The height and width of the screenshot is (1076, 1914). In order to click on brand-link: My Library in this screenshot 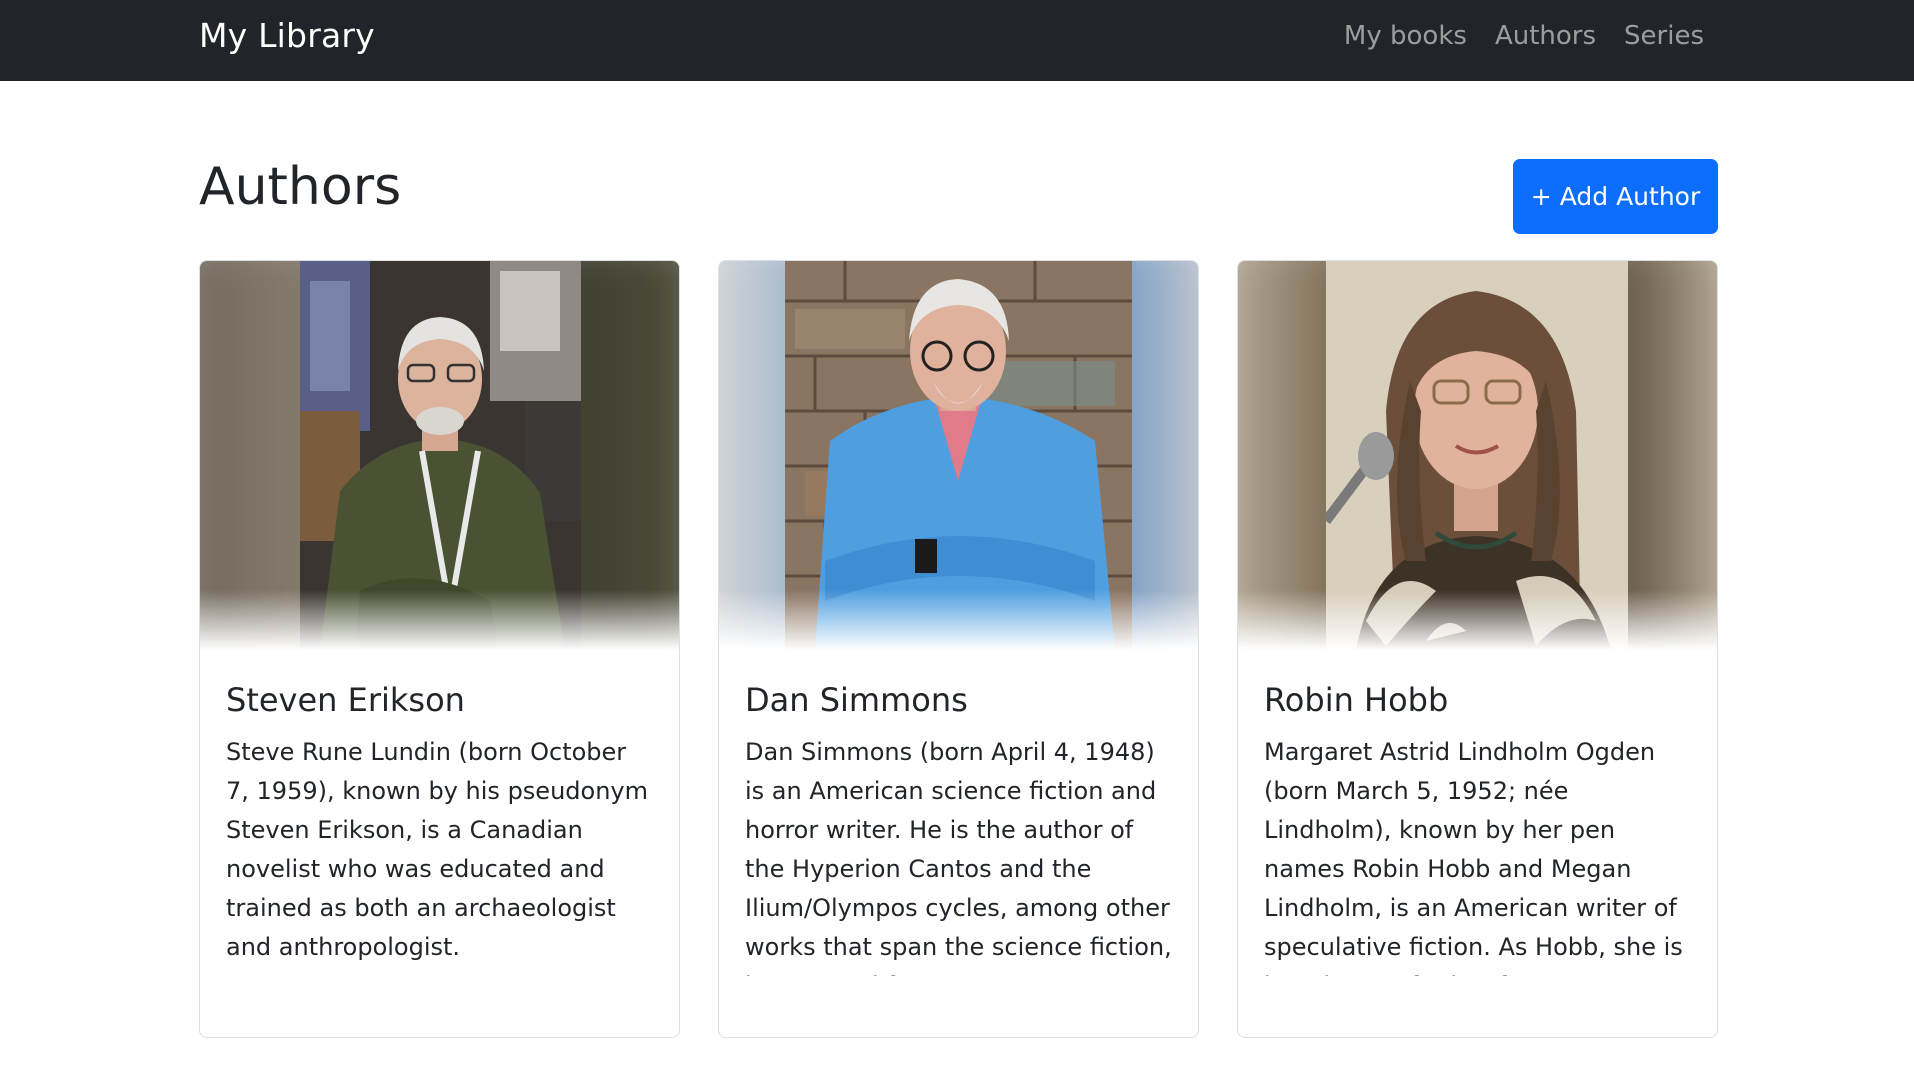, I will do `click(287, 35)`.